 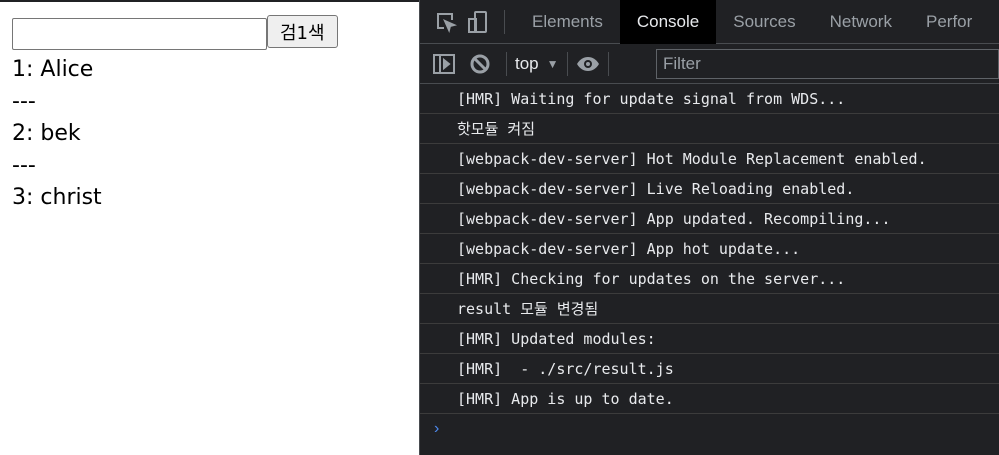 What do you see at coordinates (709, 129) in the screenshot?
I see `console-message: 핫모듈 켜짐` at bounding box center [709, 129].